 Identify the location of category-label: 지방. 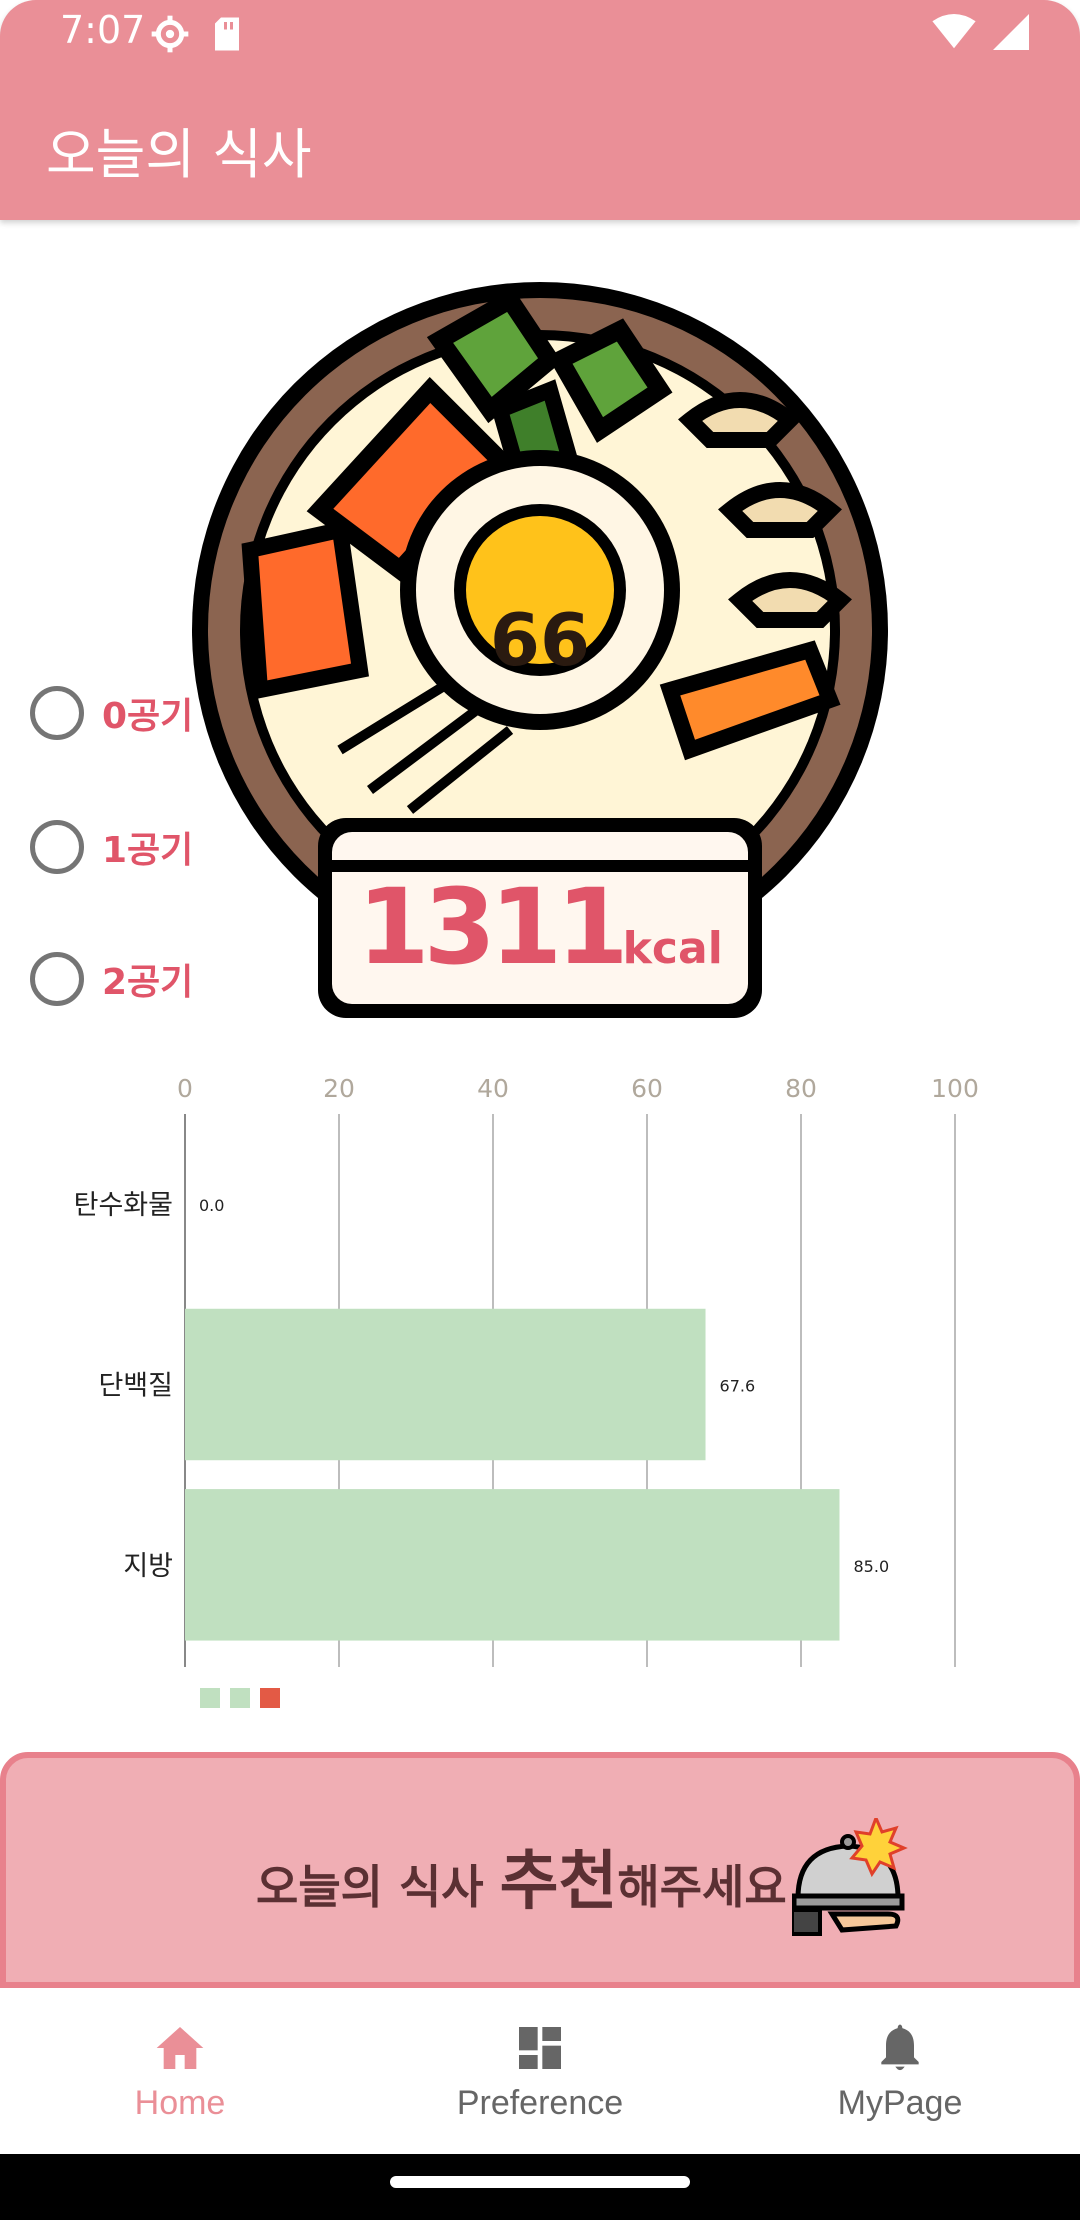
(148, 1566).